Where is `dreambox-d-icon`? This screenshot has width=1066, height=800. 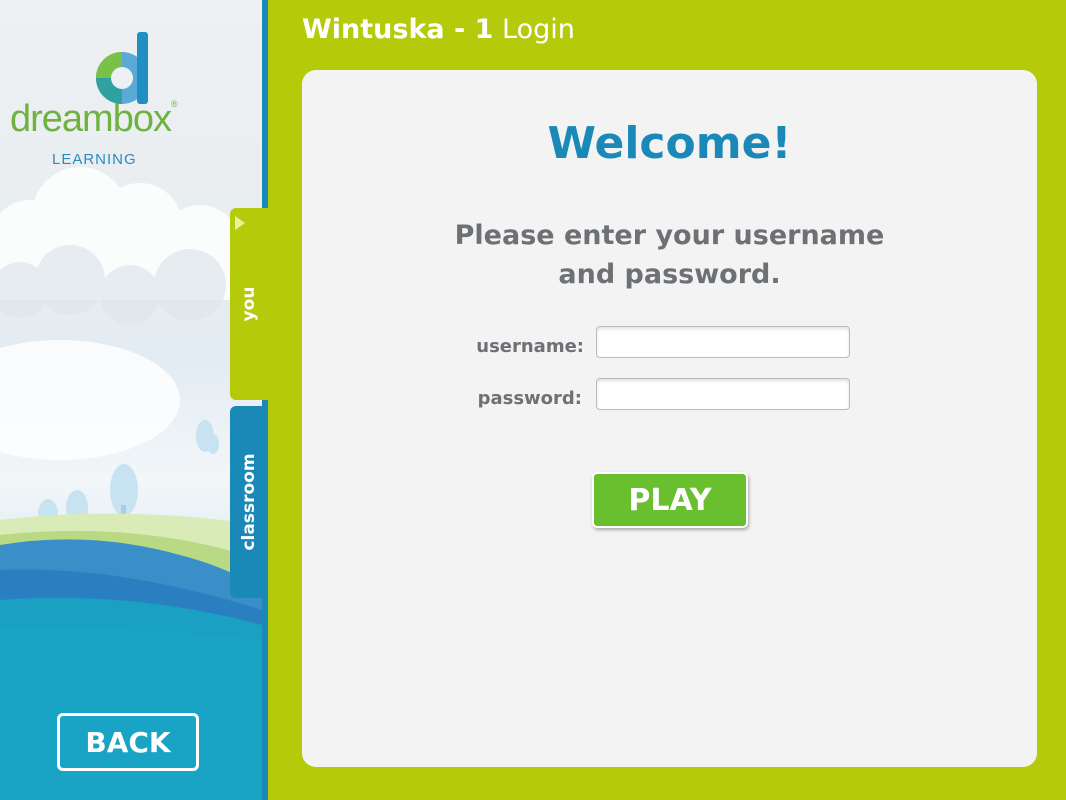 dreambox-d-icon is located at coordinates (122, 68).